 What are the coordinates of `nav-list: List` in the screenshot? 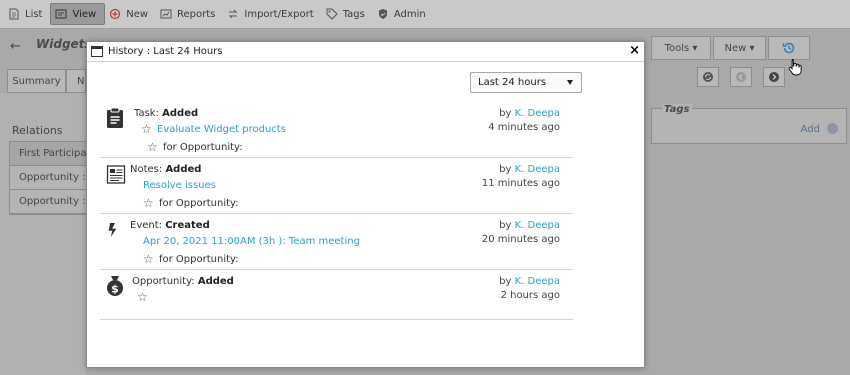 It's located at (27, 14).